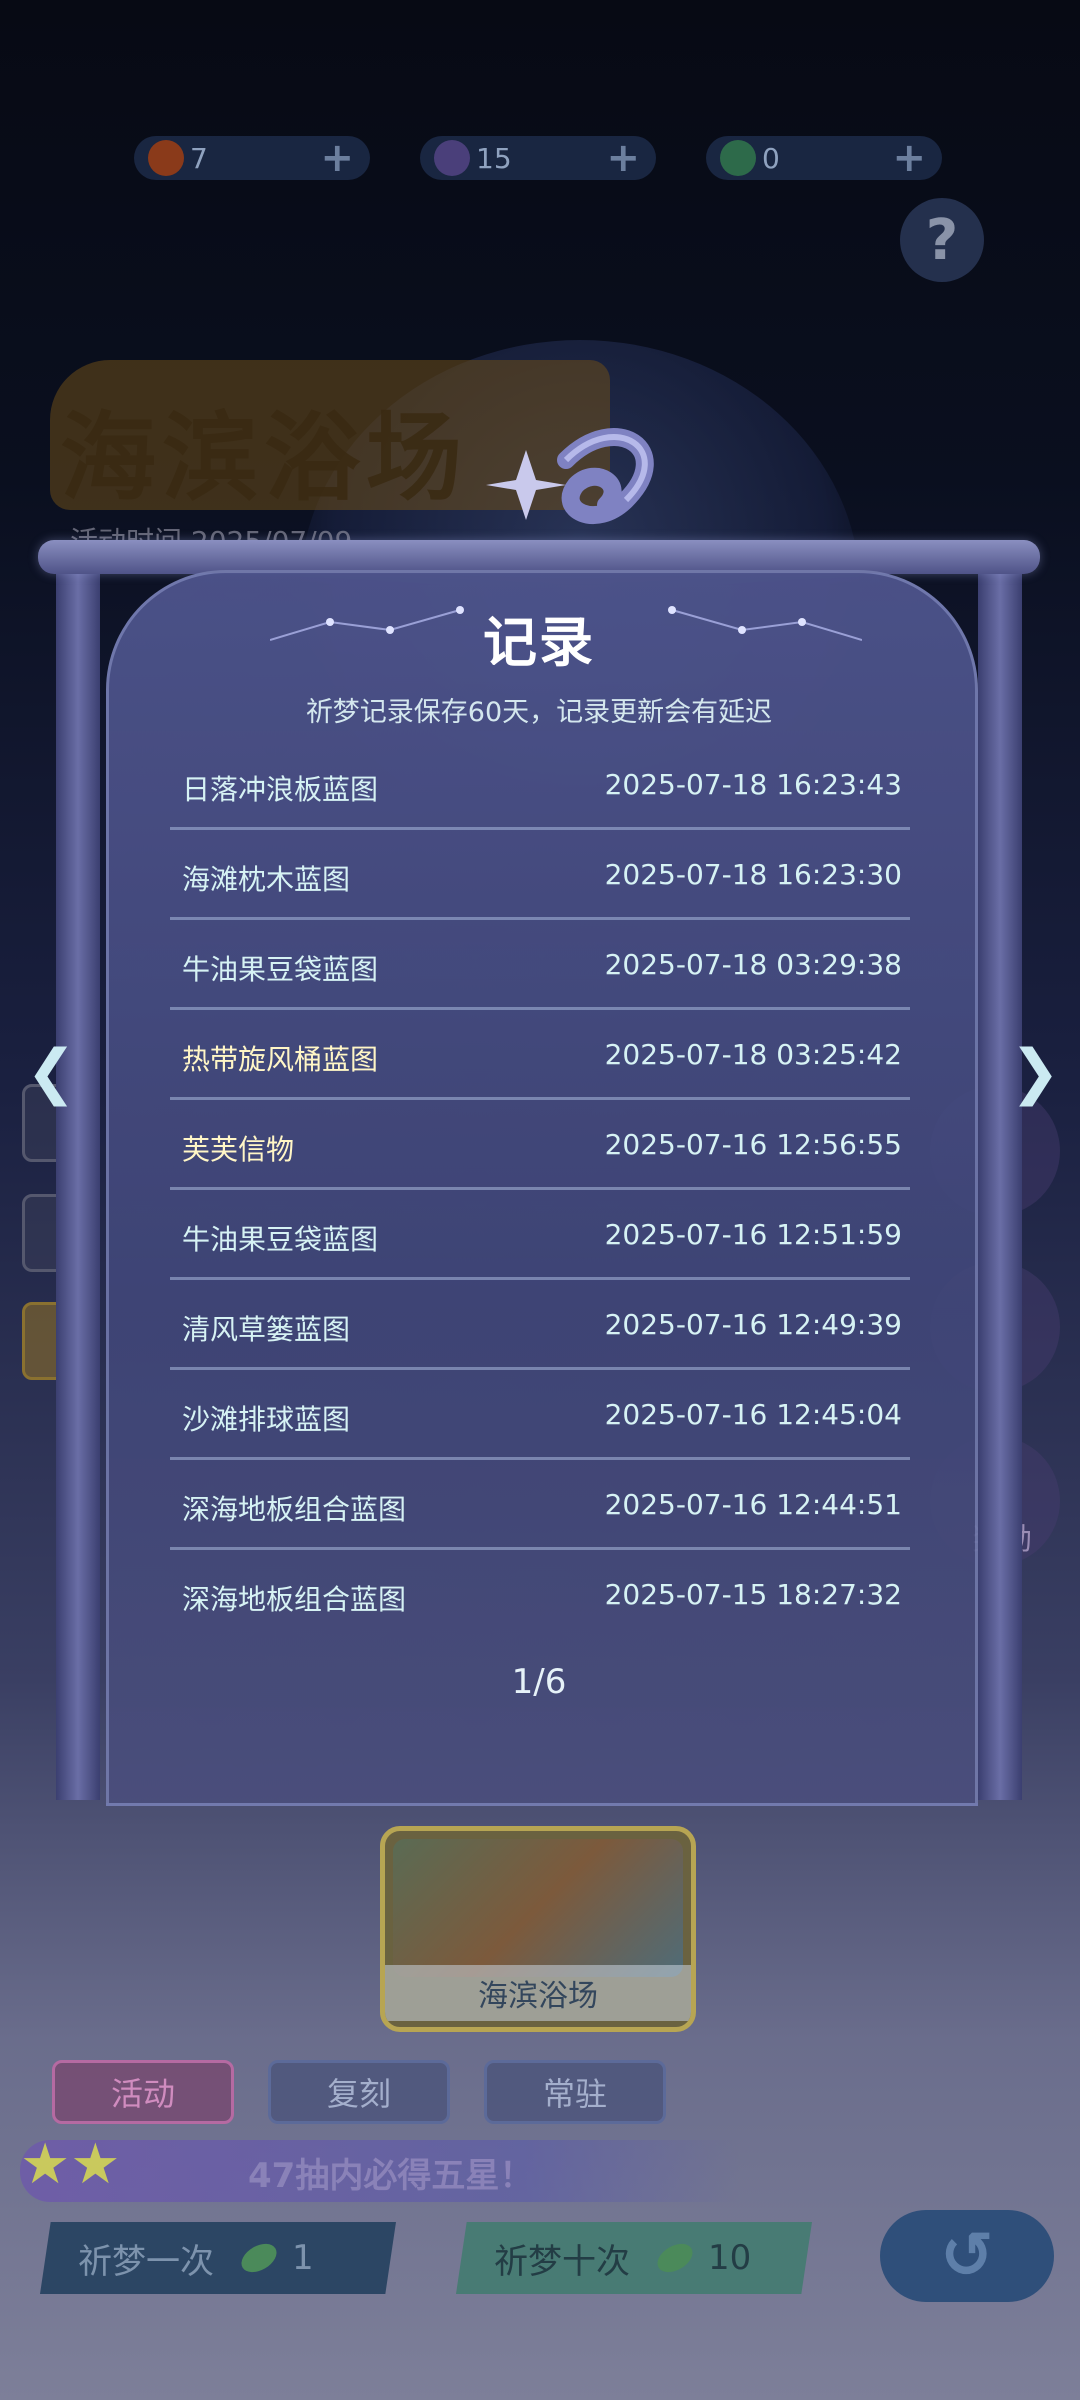  I want to click on record-item-name: 热带旋风桶蓝图, so click(280, 1059).